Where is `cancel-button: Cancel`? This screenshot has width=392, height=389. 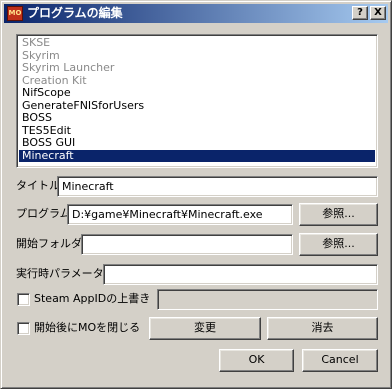 cancel-button: Cancel is located at coordinates (340, 360).